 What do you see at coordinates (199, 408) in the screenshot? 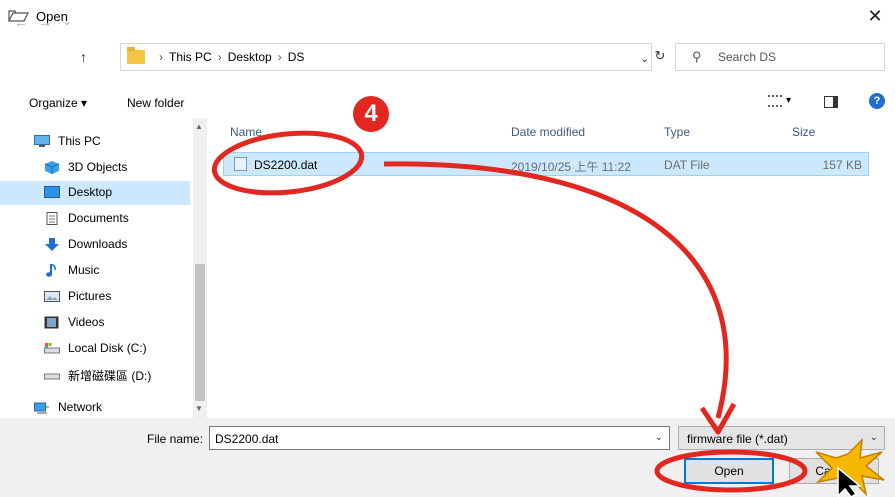
I see `scroll-down-arrow-icon: ▼` at bounding box center [199, 408].